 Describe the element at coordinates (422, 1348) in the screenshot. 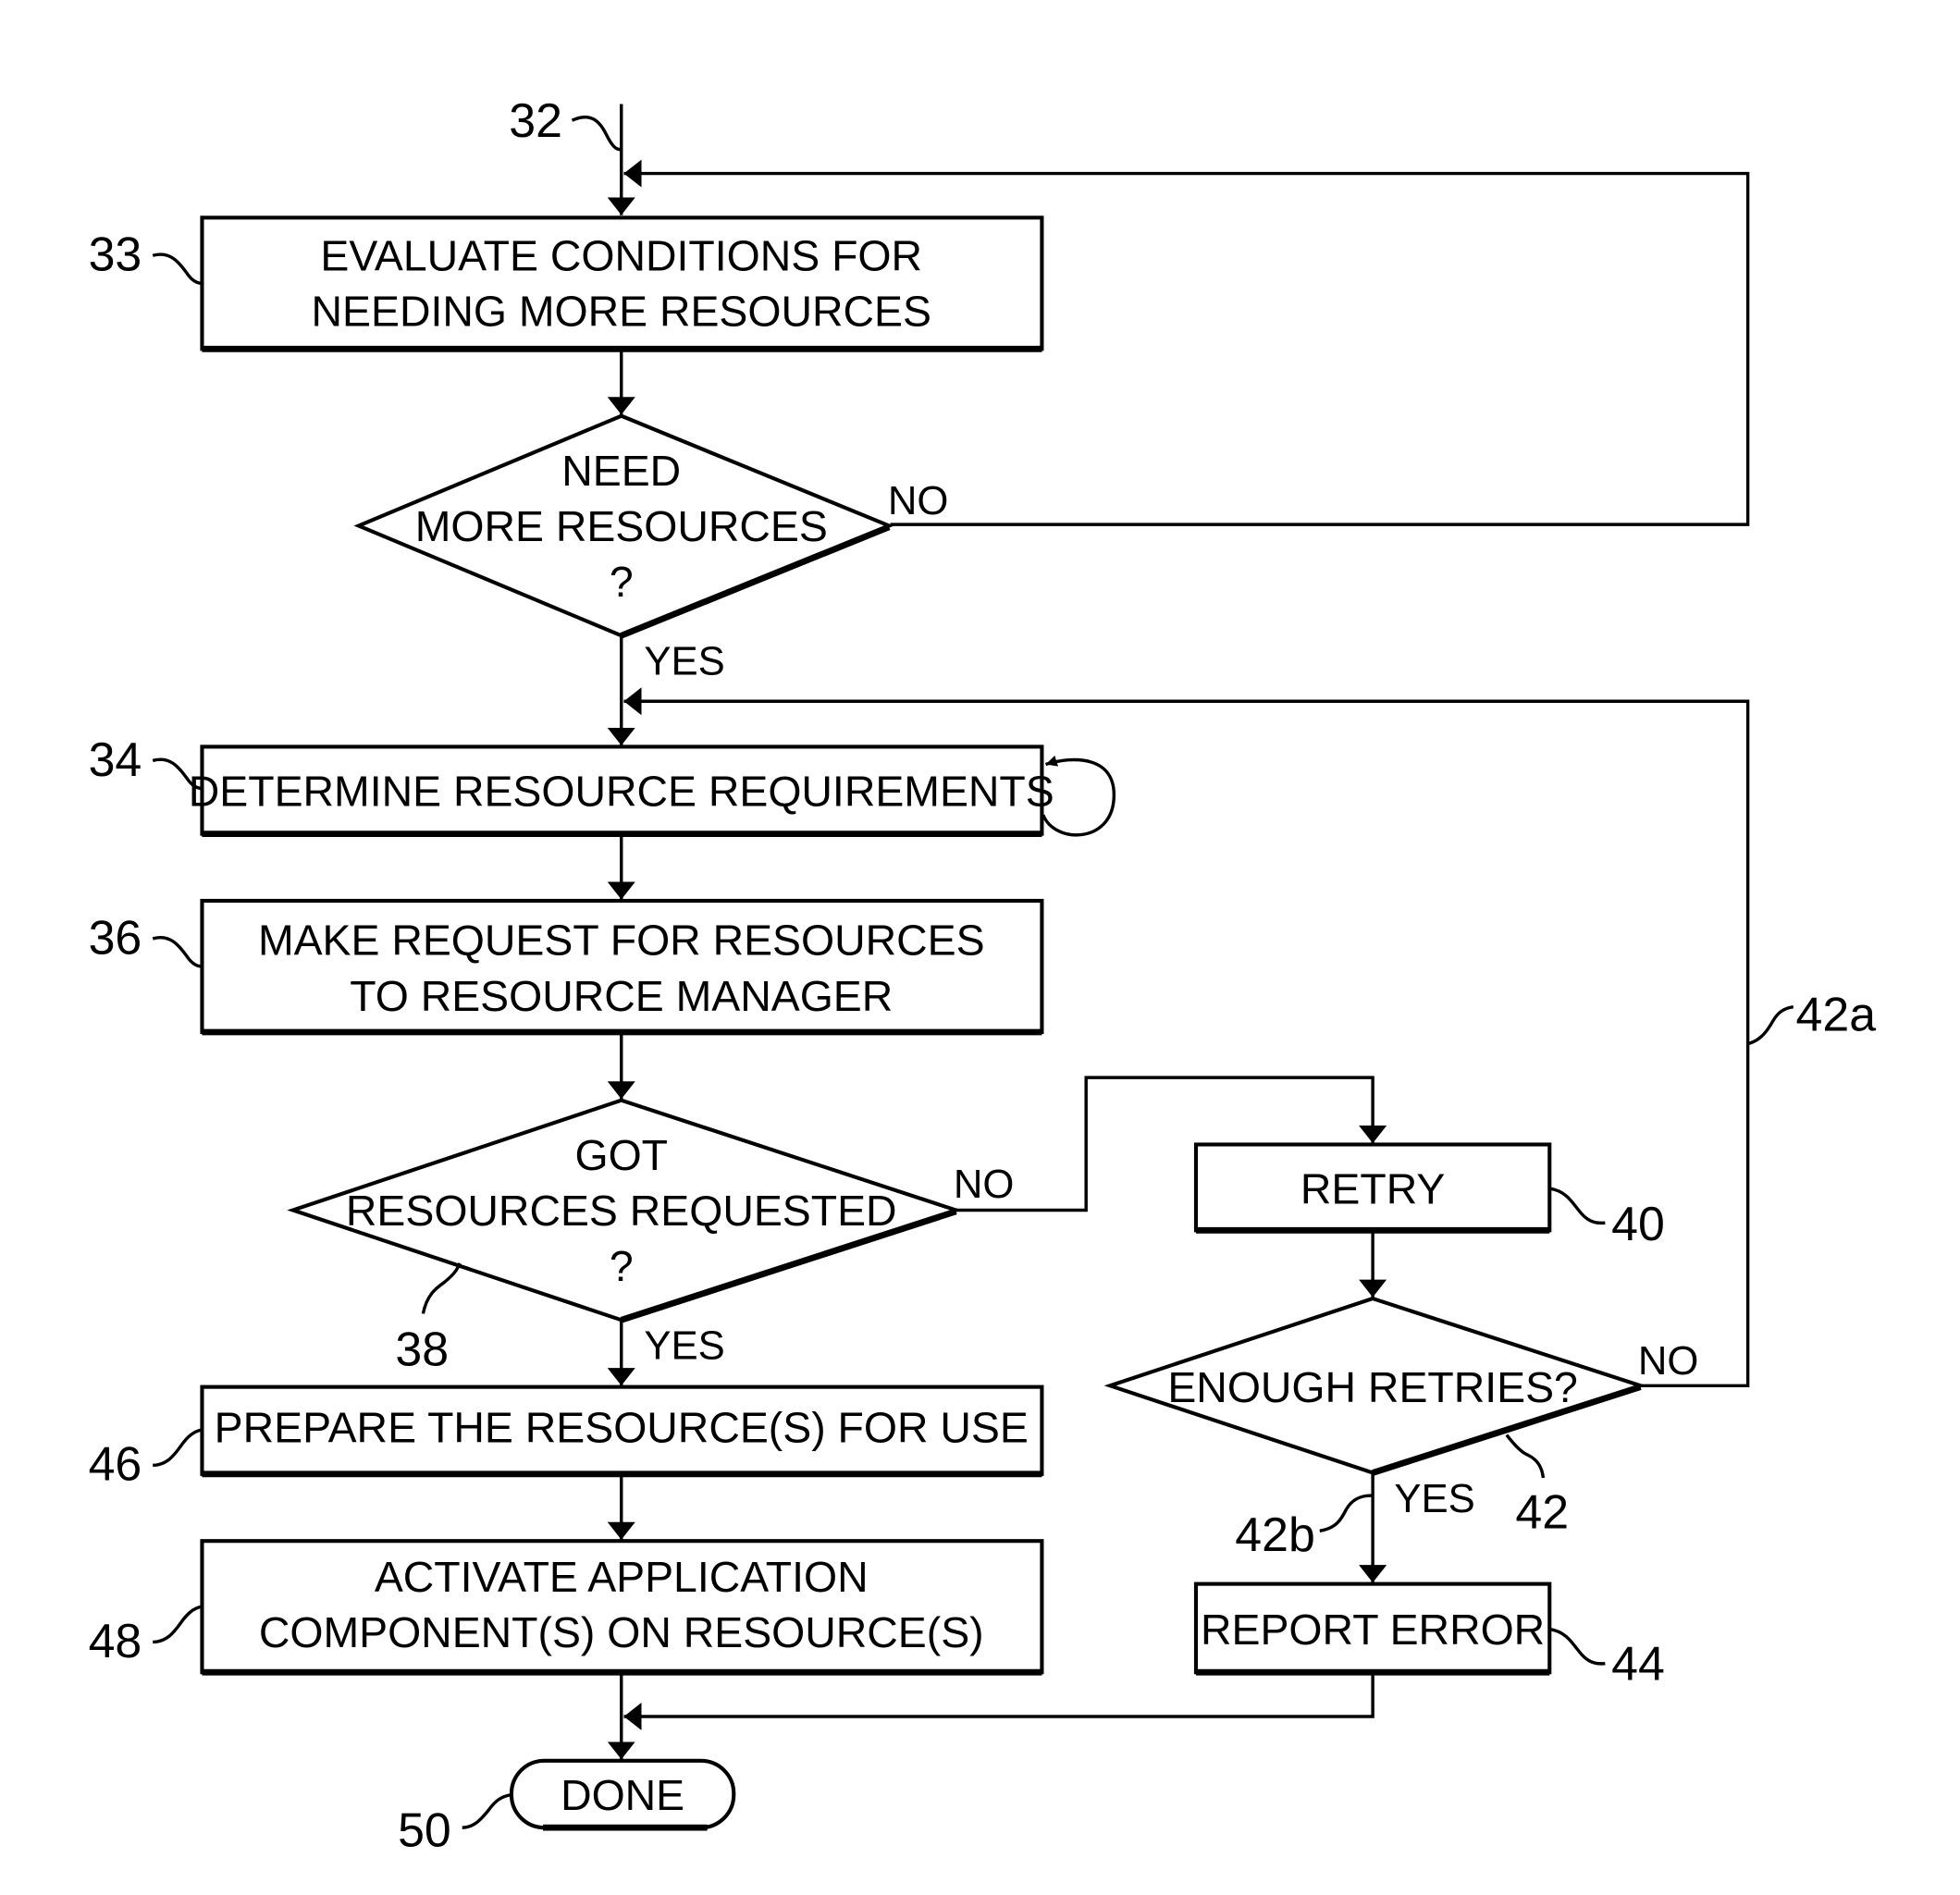

I see `ref-38: 38` at that location.